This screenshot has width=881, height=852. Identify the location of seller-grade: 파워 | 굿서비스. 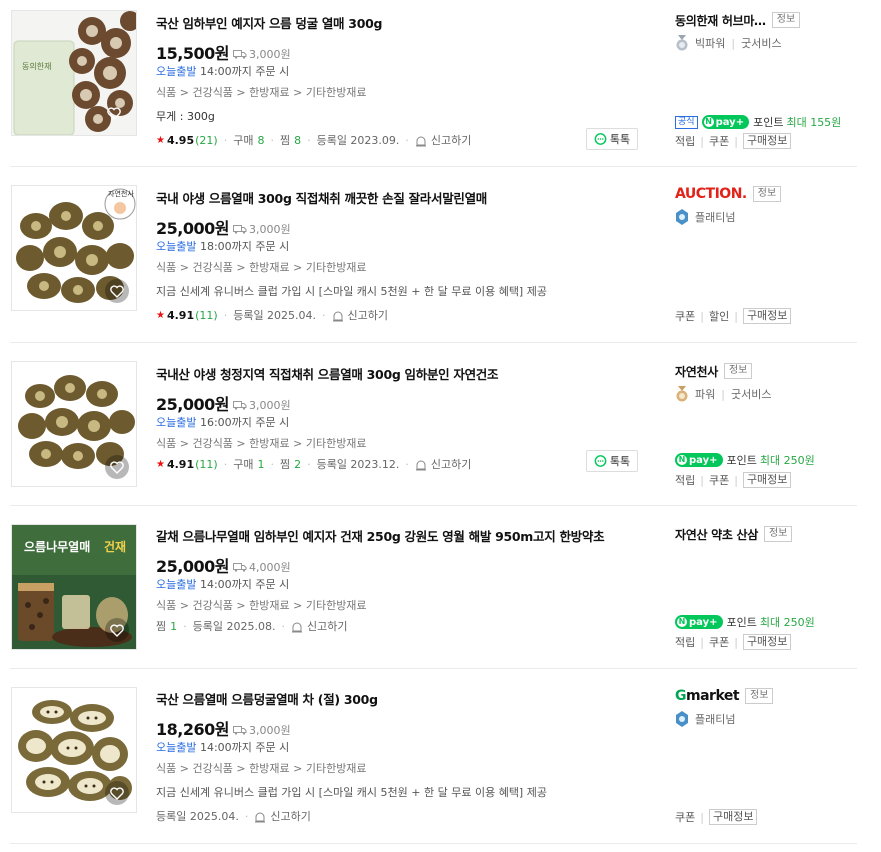
(770, 394).